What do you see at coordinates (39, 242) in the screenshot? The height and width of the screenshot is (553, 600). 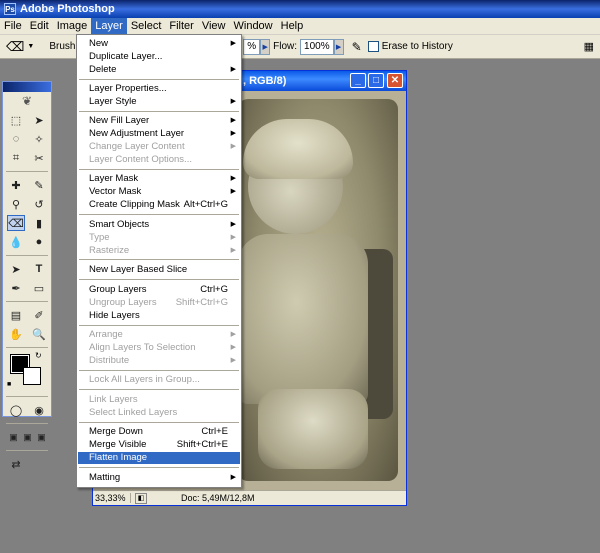 I see `dodge-tool-icon: ●` at bounding box center [39, 242].